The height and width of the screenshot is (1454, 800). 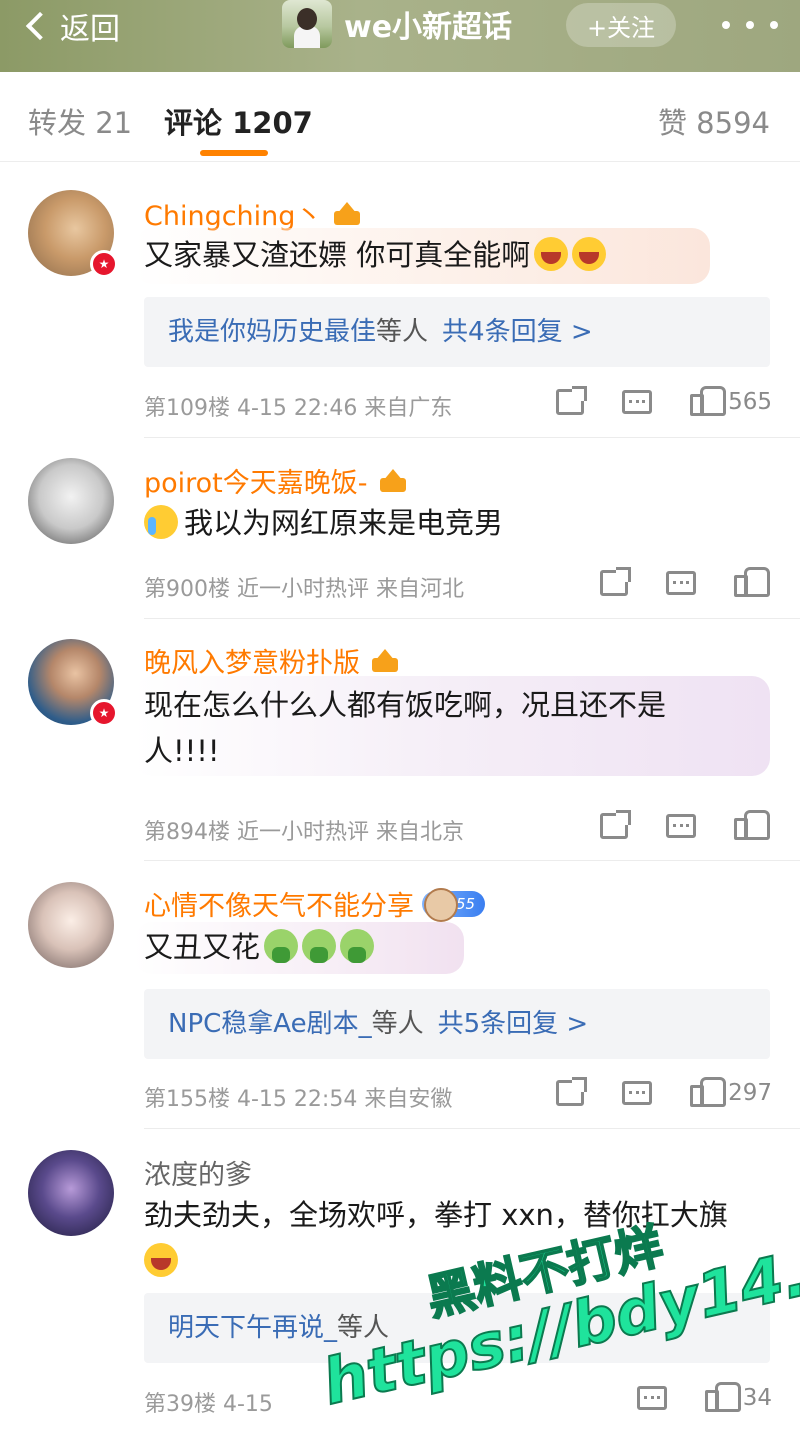 What do you see at coordinates (400, 117) in the screenshot?
I see `tab-bar: 转发 21 评论 1207 赞 8594` at bounding box center [400, 117].